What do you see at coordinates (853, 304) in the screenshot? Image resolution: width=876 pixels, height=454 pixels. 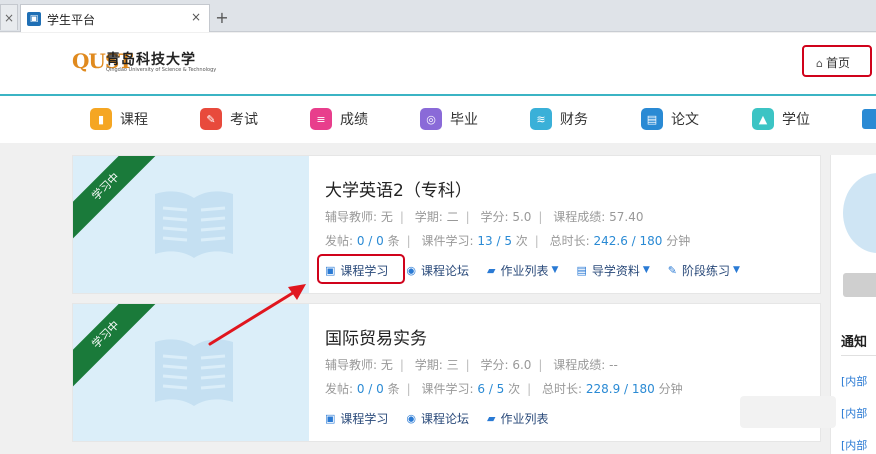 I see `right-sidebar: 通知 [内部 [内部 [内部` at bounding box center [853, 304].